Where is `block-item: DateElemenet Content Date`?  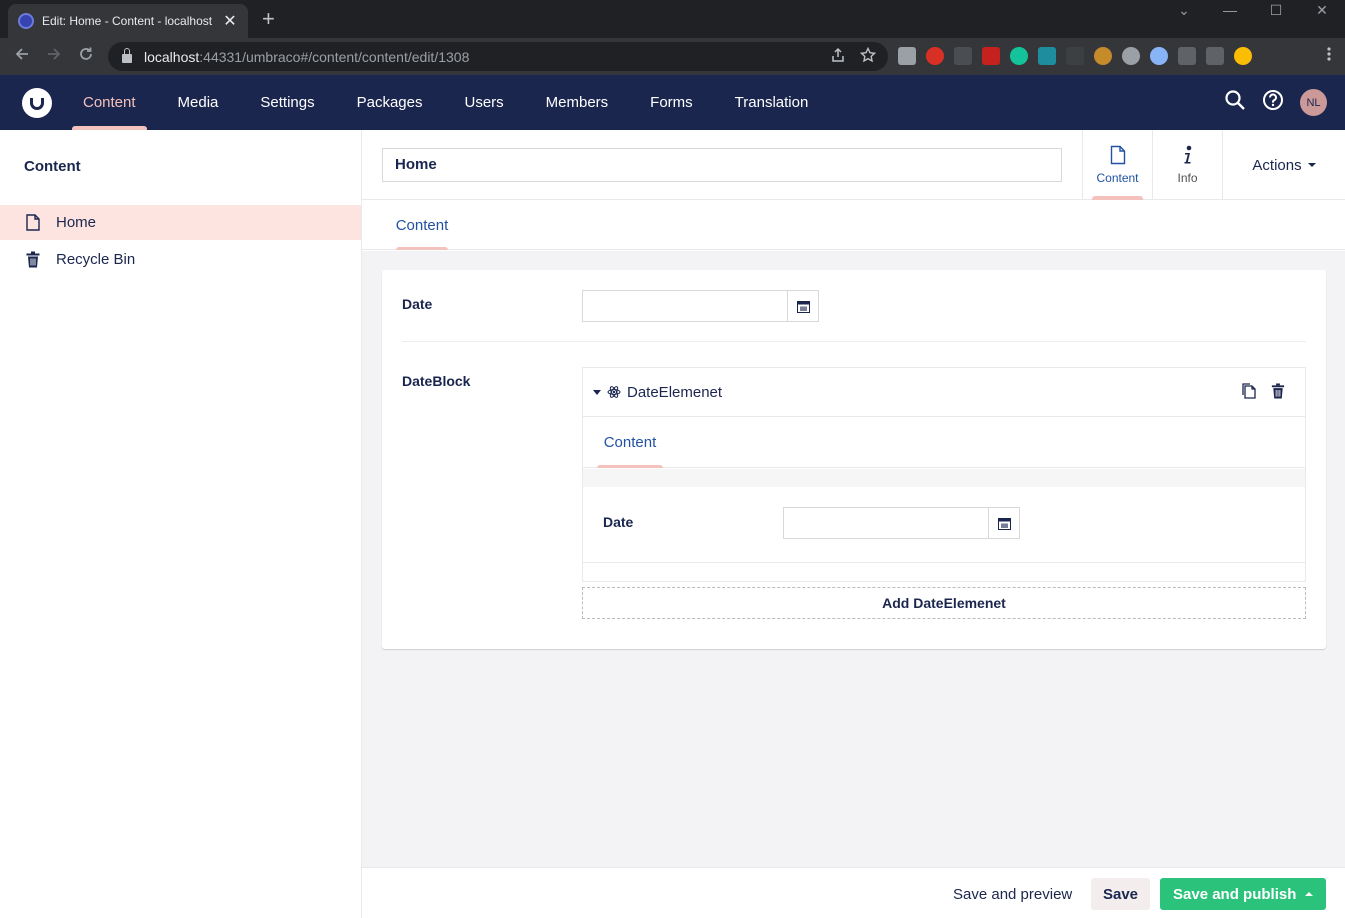
block-item: DateElemenet Content Date is located at coordinates (944, 474).